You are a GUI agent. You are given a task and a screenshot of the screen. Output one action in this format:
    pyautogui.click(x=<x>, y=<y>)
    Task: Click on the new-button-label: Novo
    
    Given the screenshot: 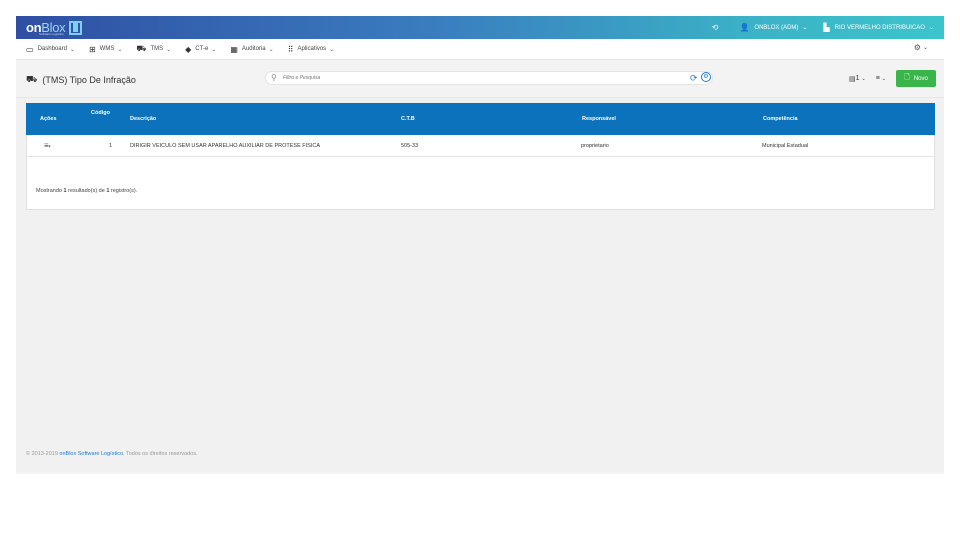 What is the action you would take?
    pyautogui.click(x=920, y=78)
    